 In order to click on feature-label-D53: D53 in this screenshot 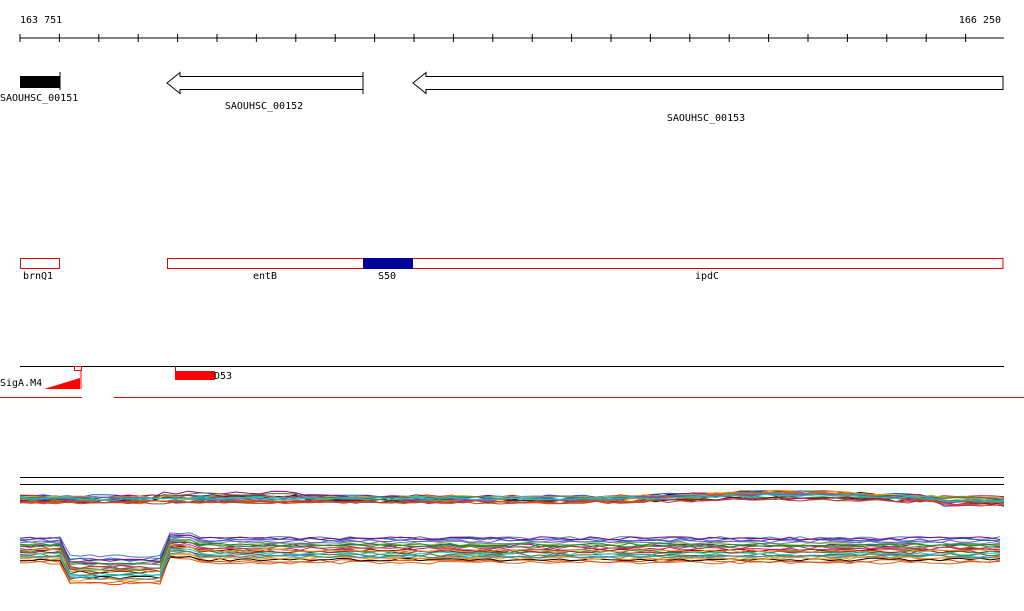, I will do `click(223, 376)`.